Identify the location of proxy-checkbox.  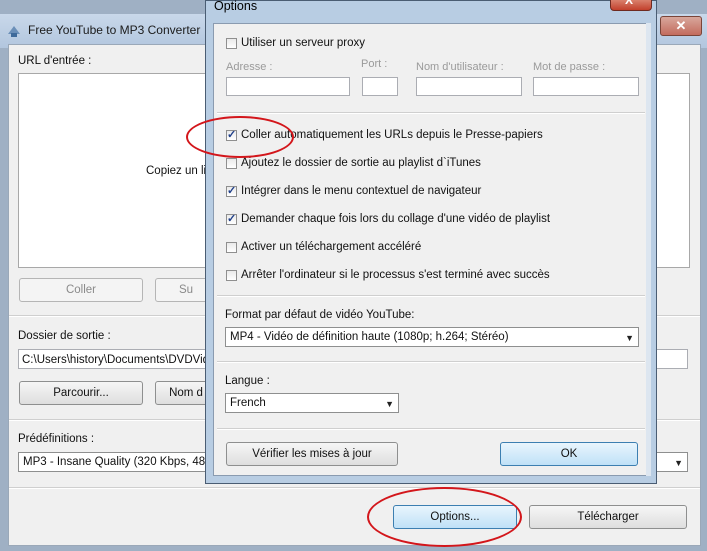
(231, 43).